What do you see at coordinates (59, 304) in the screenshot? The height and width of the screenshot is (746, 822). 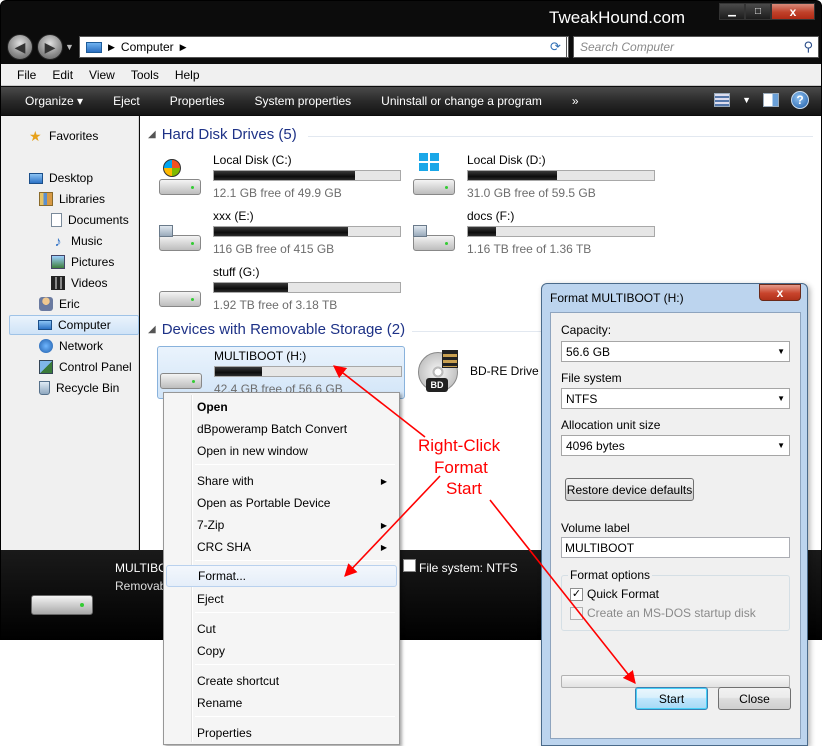 I see `nav-user-eric: Eric` at bounding box center [59, 304].